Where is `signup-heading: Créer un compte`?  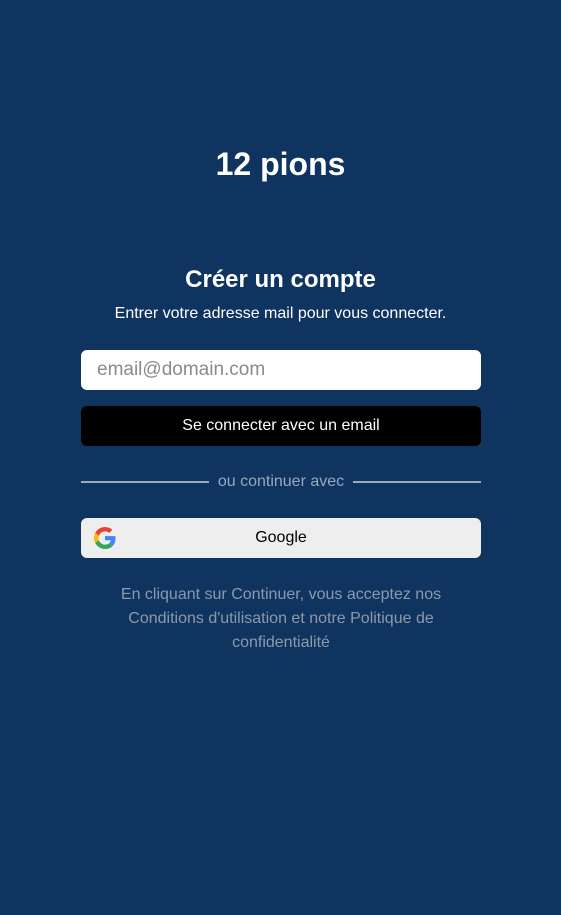
signup-heading: Créer un compte is located at coordinates (280, 279).